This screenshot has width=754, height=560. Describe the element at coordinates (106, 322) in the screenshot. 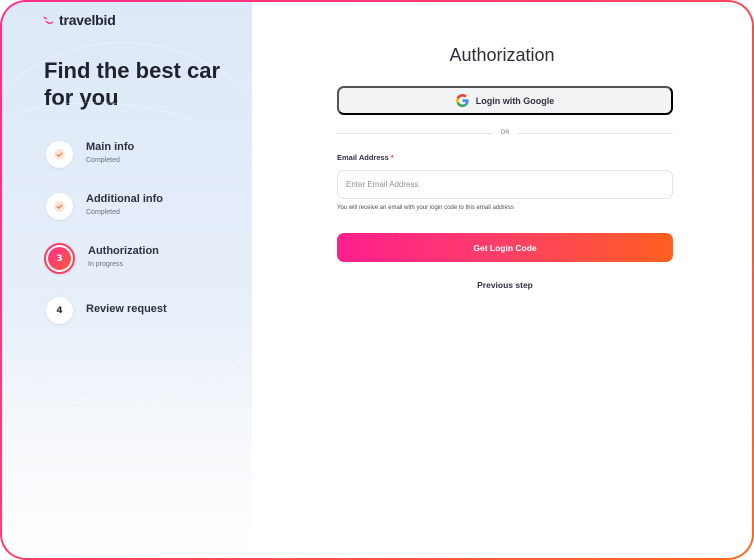

I see `step-review-request: 4 Review request` at that location.